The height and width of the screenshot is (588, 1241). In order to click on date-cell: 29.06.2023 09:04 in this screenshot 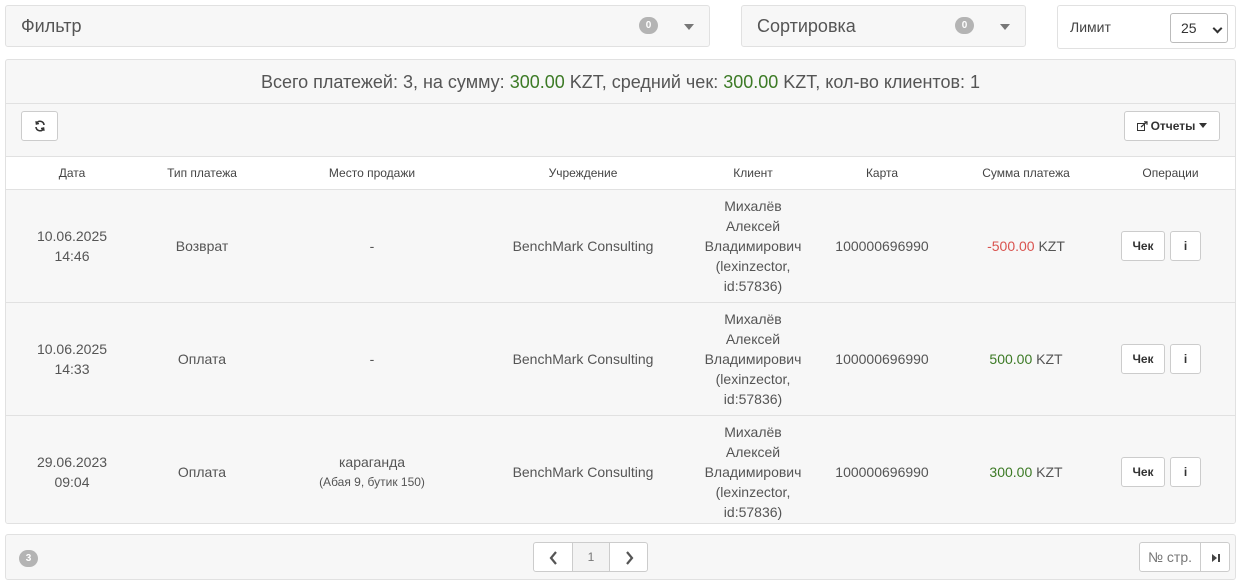, I will do `click(72, 469)`.